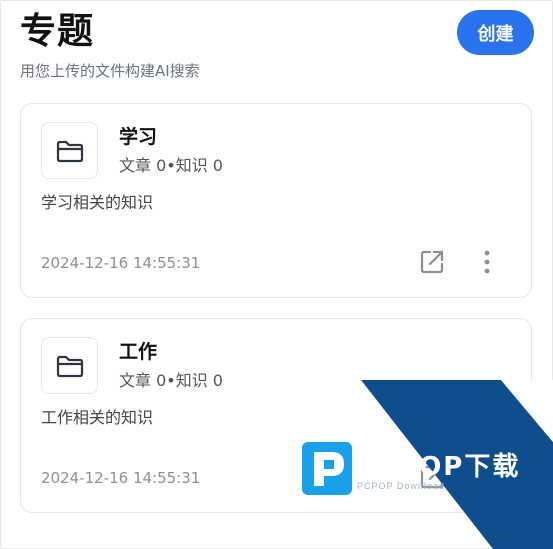 The width and height of the screenshot is (553, 549). Describe the element at coordinates (138, 352) in the screenshot. I see `topic-title: 工作` at that location.